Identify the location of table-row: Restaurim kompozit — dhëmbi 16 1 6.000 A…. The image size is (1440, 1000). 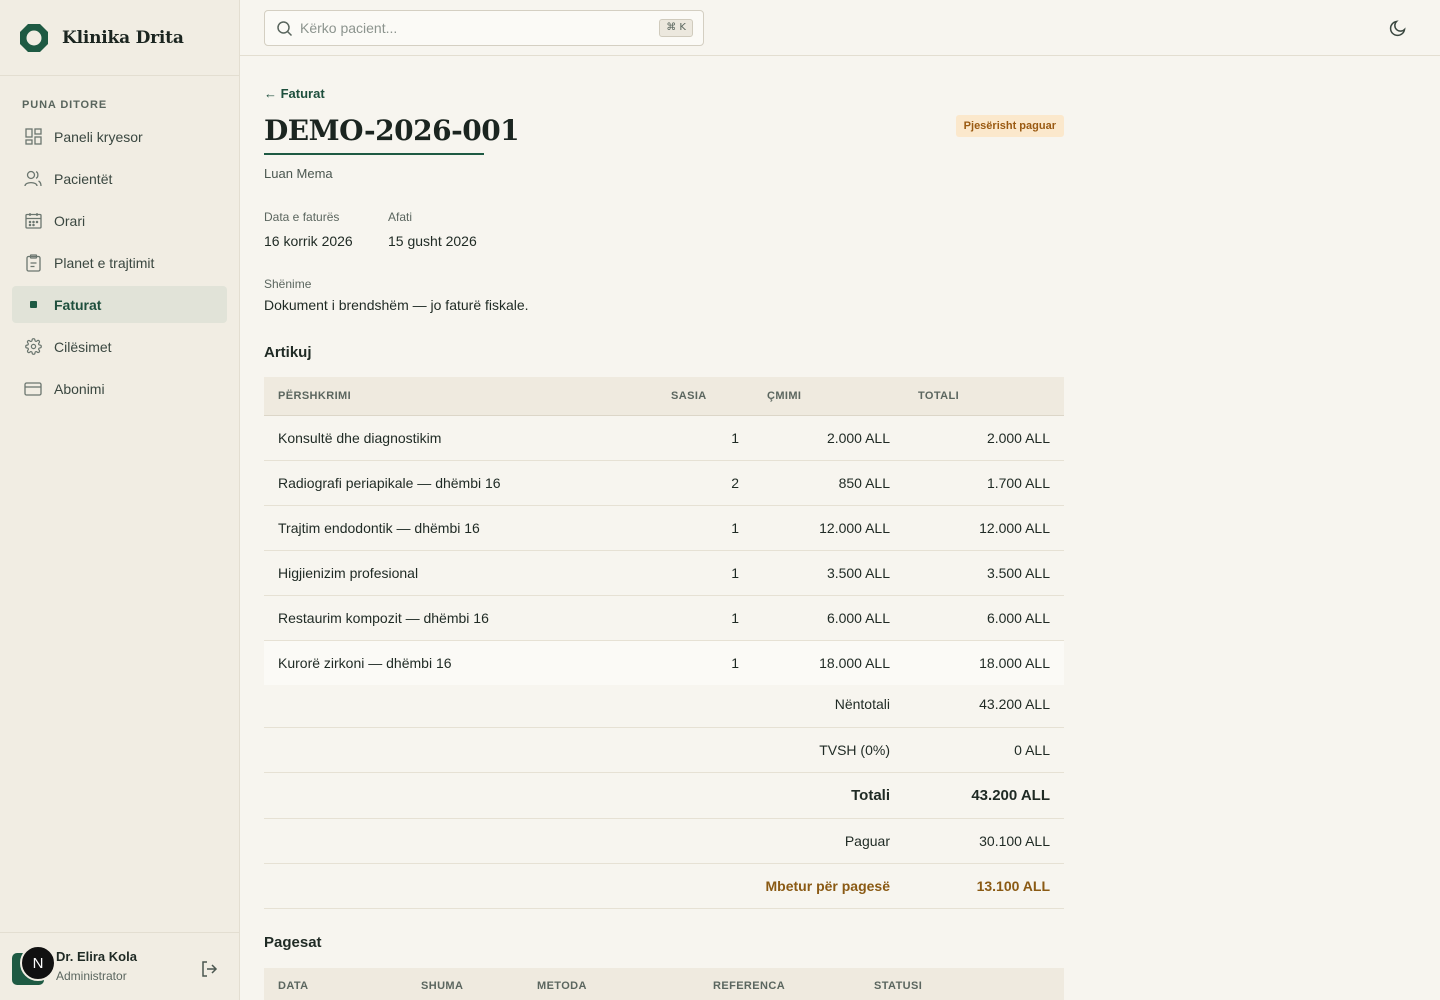
(664, 618).